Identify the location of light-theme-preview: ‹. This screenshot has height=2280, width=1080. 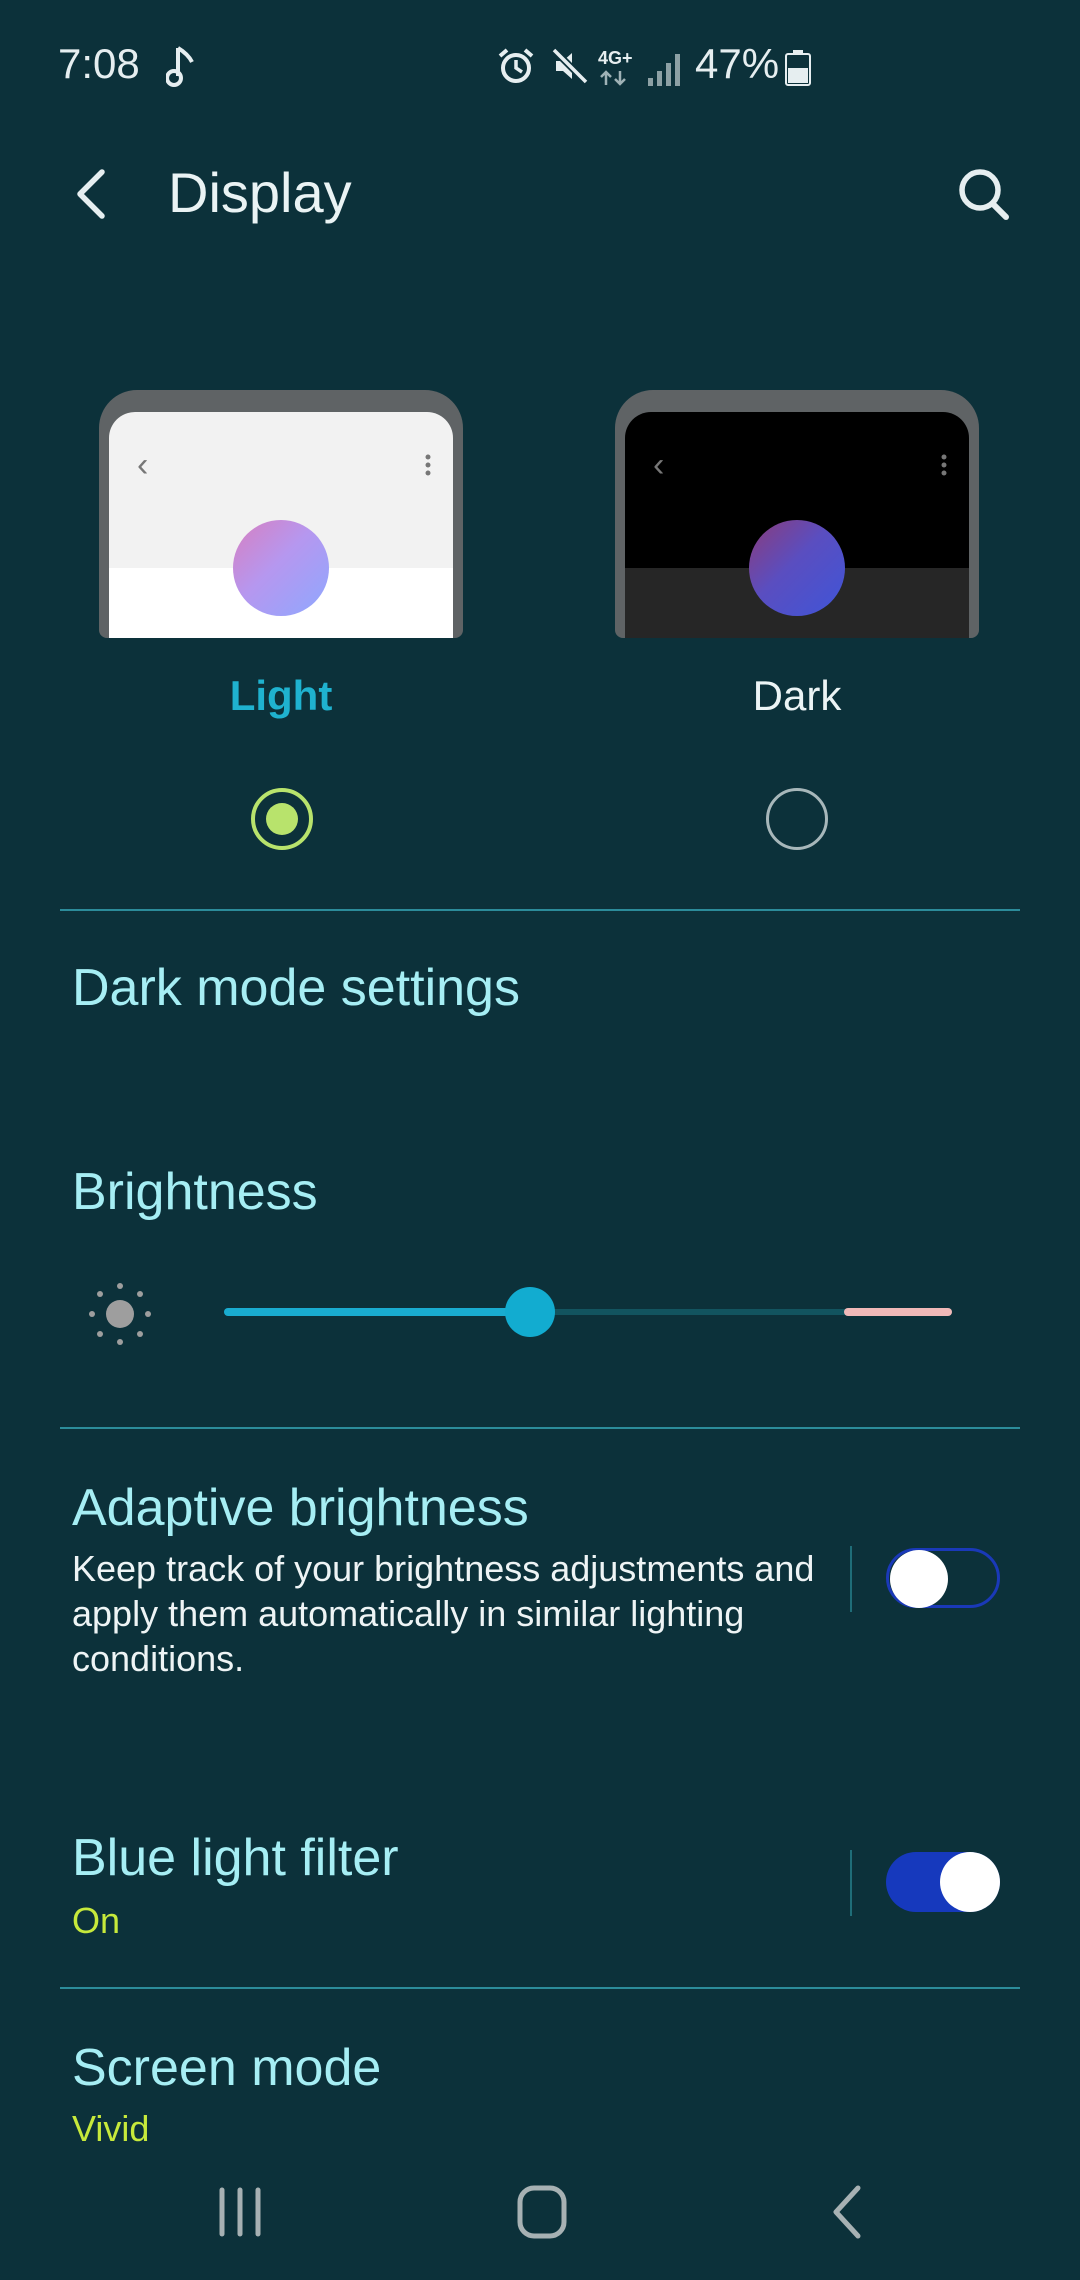
(281, 514).